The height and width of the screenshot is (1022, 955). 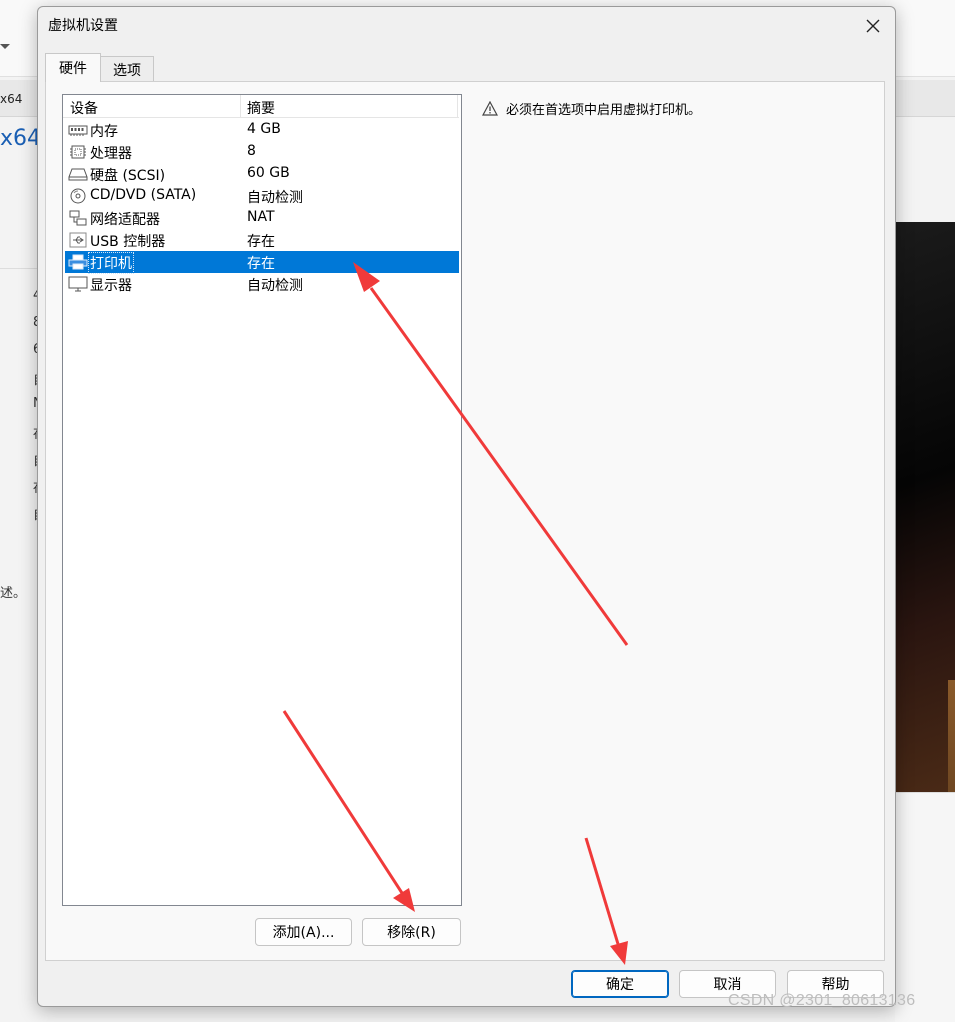 I want to click on tab-hardware: 硬件, so click(x=73, y=67).